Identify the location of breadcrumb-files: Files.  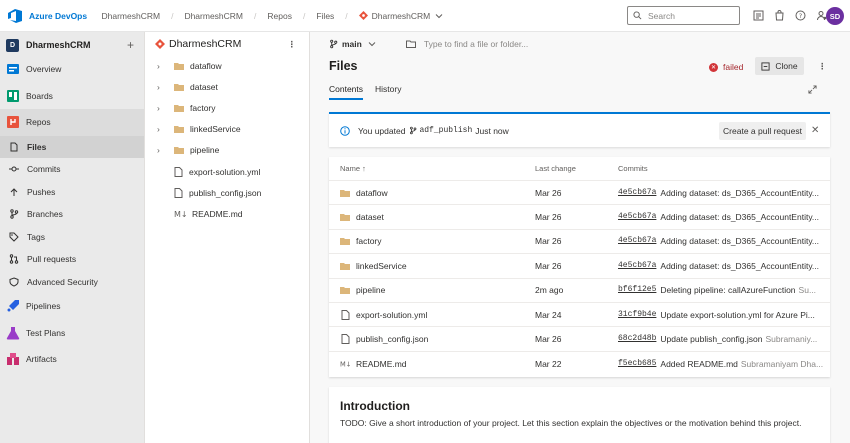
(325, 16).